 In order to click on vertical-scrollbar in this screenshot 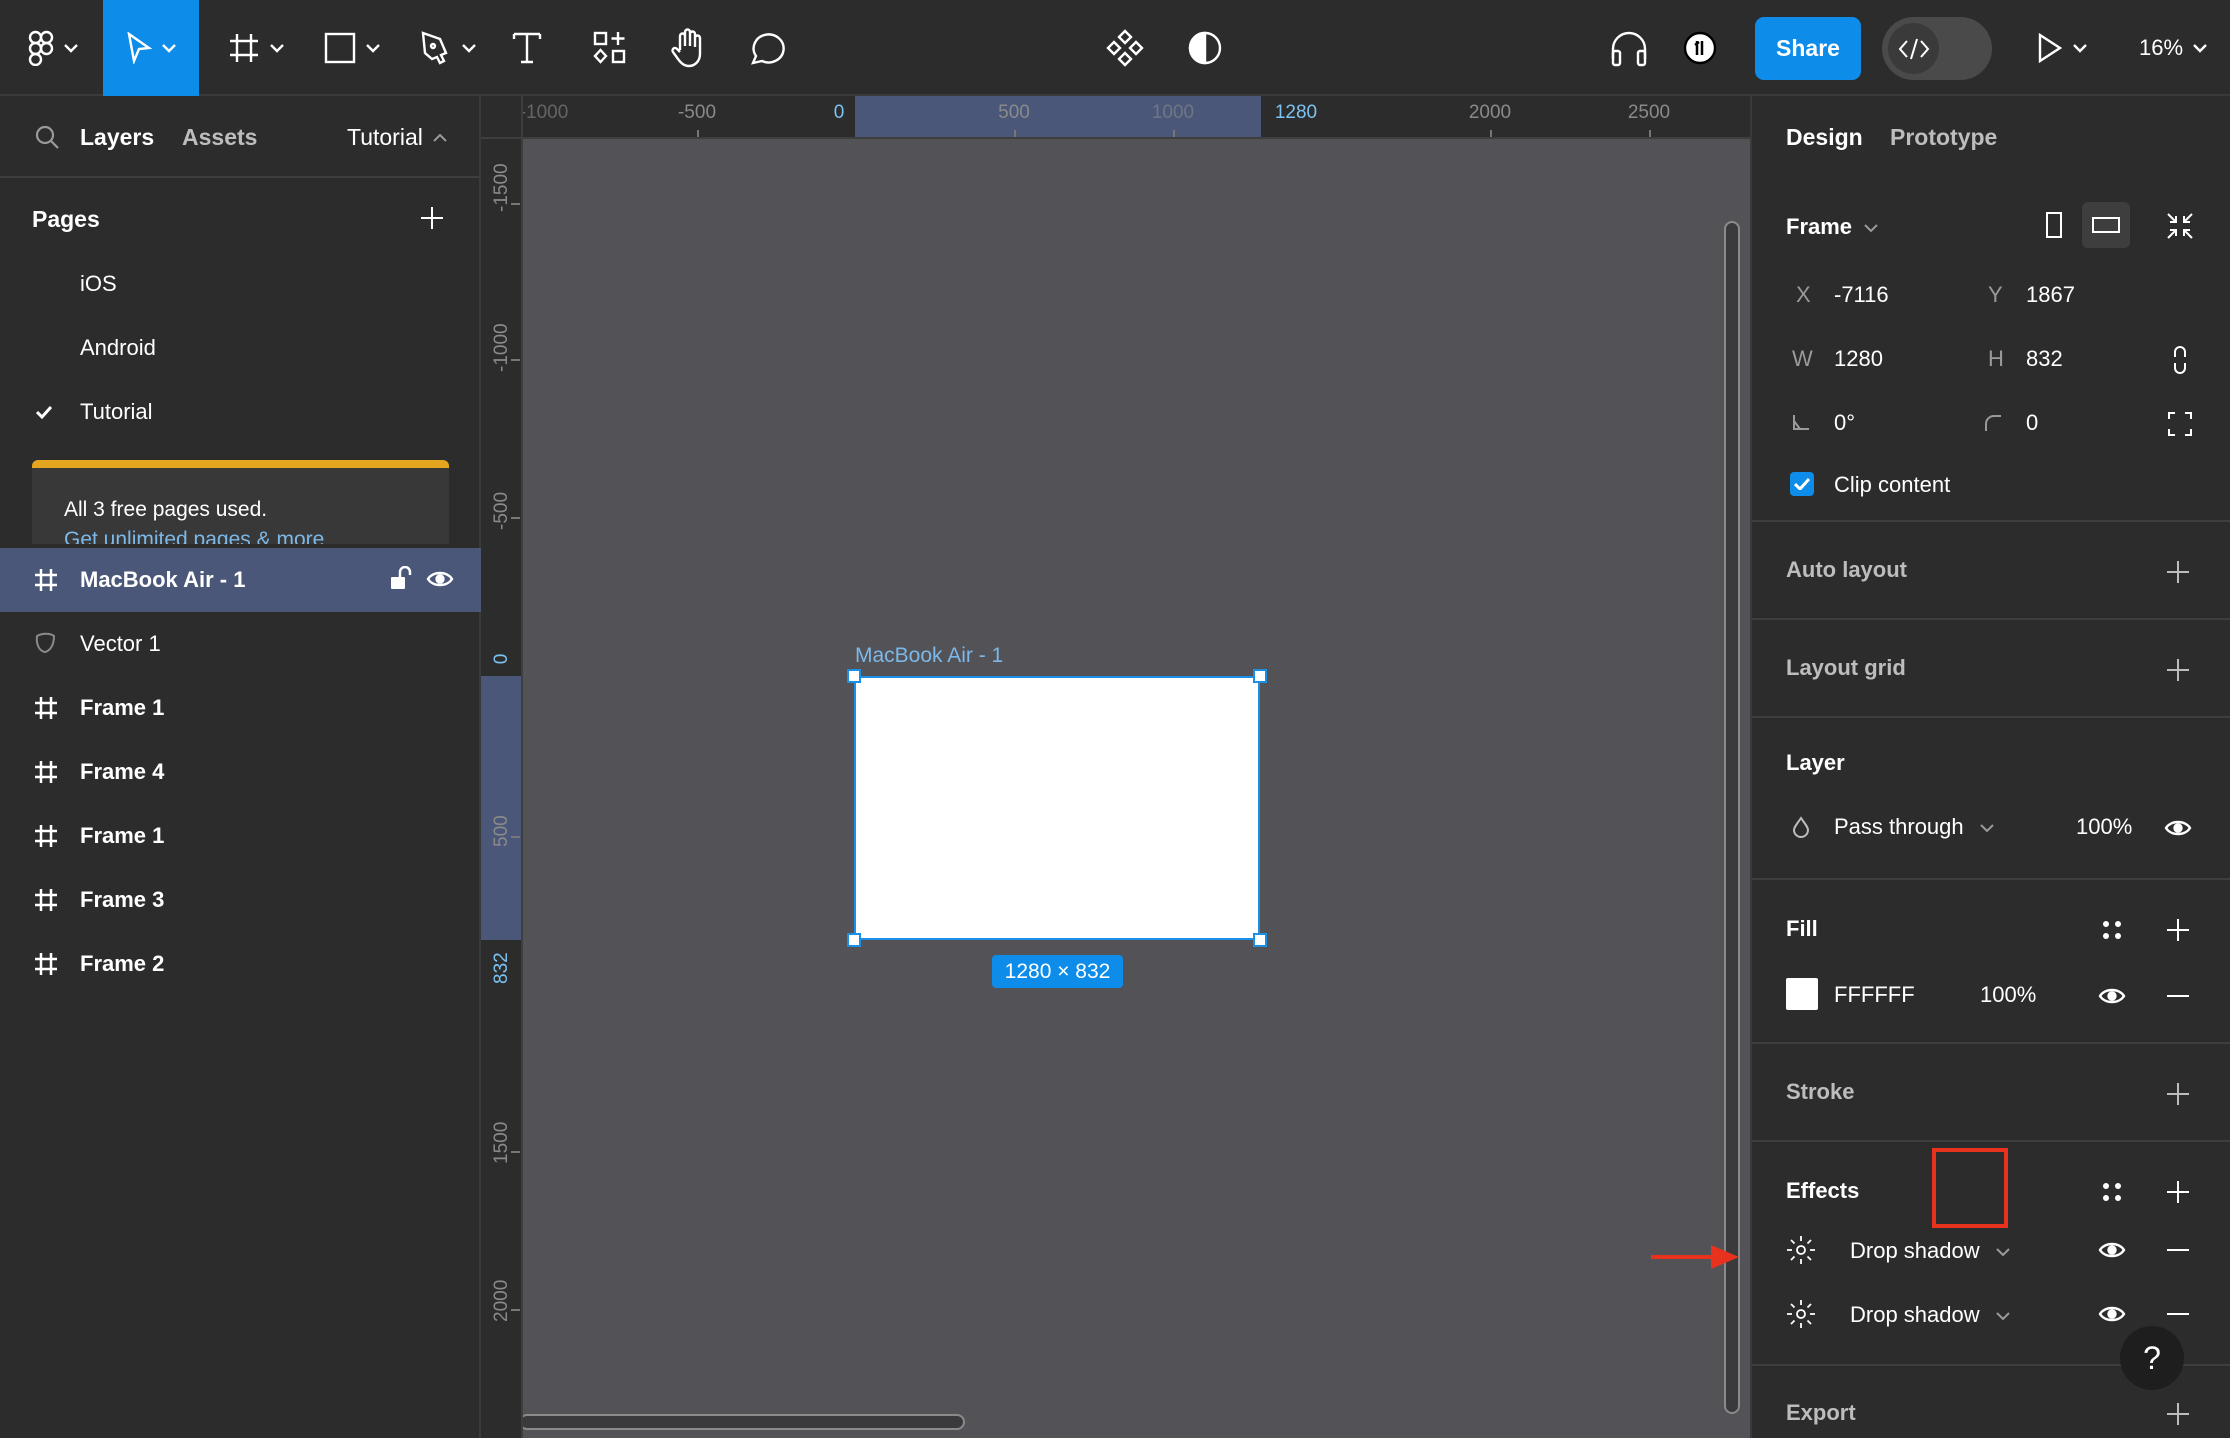, I will do `click(1732, 817)`.